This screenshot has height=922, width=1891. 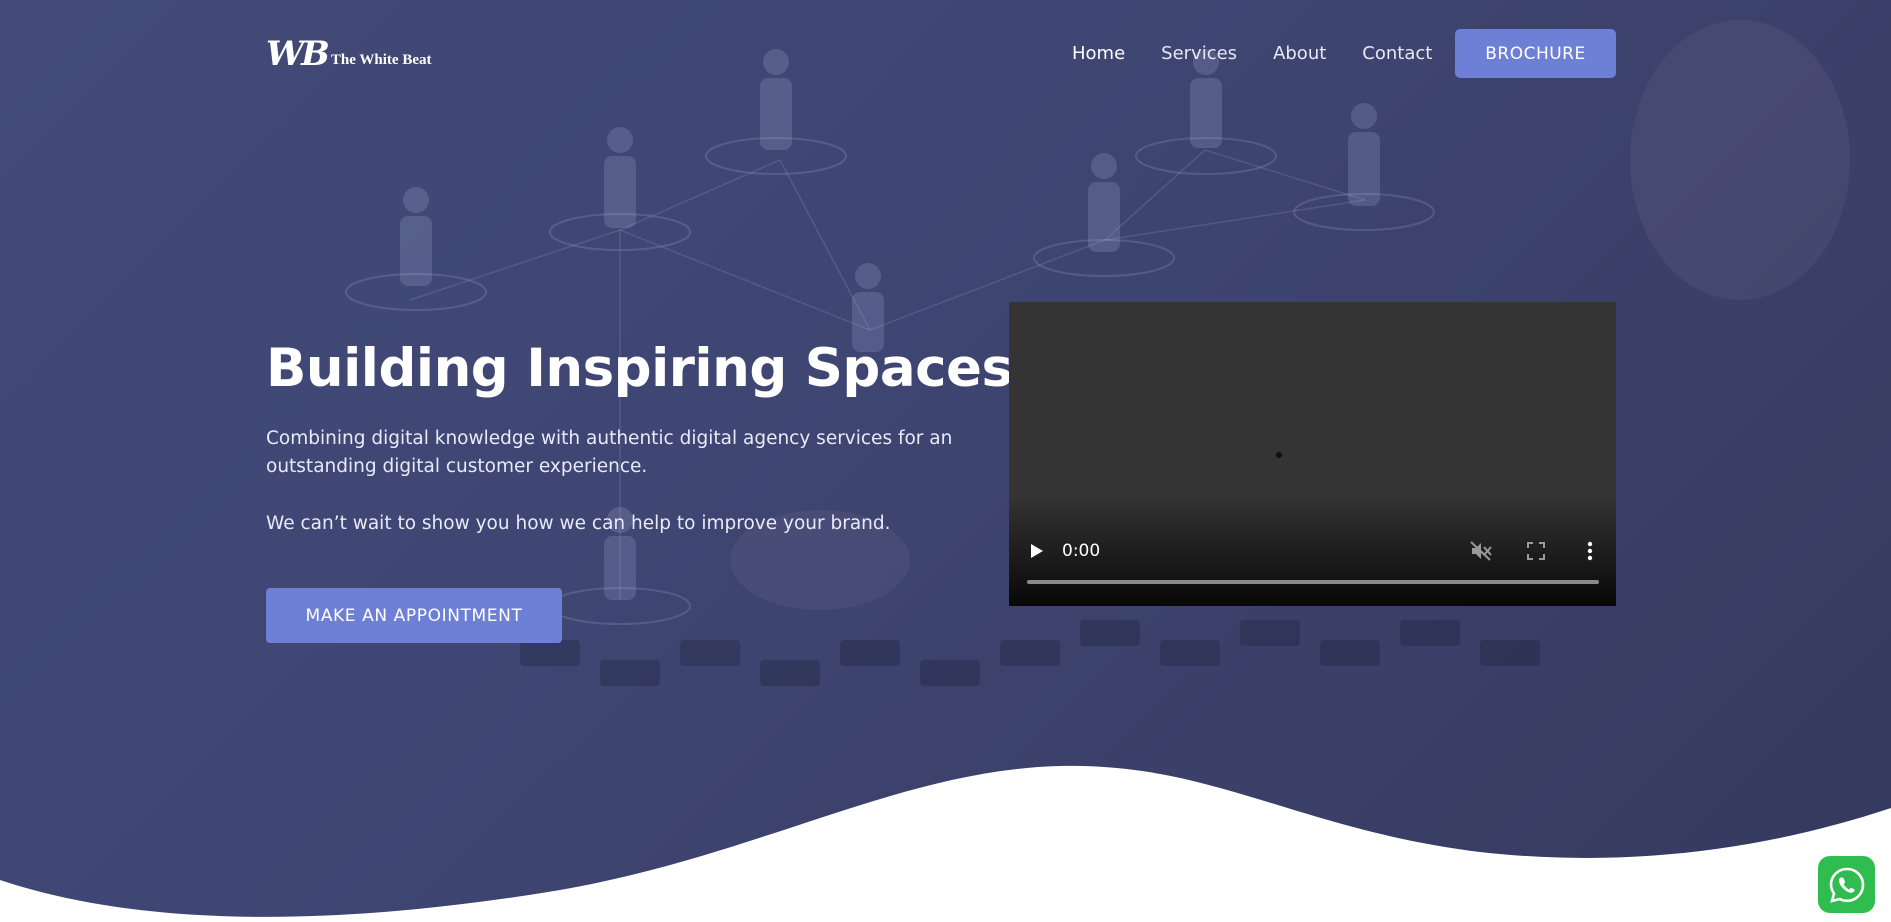 I want to click on logo-text: The White Beat, so click(x=381, y=59).